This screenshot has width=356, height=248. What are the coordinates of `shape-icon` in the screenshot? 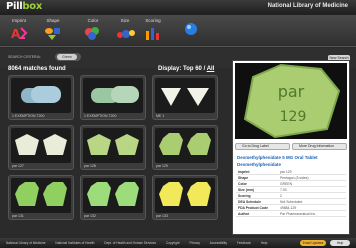 It's located at (52, 34).